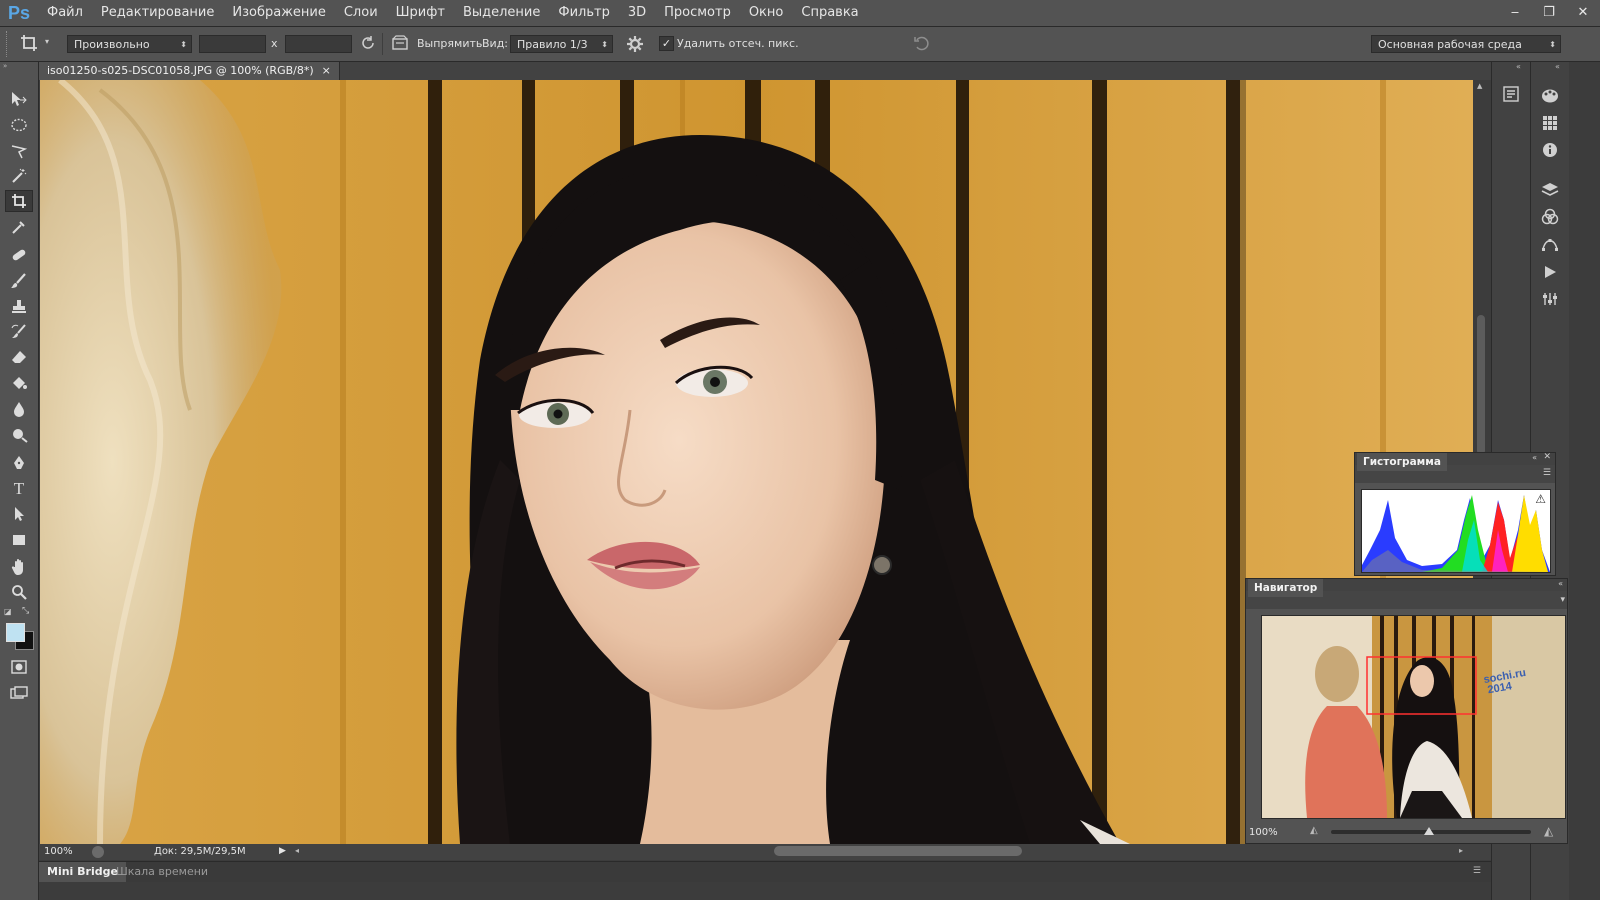 This screenshot has width=1600, height=900. What do you see at coordinates (738, 43) in the screenshot?
I see `delete-cropped-label: Удалить отсеч. пикс.` at bounding box center [738, 43].